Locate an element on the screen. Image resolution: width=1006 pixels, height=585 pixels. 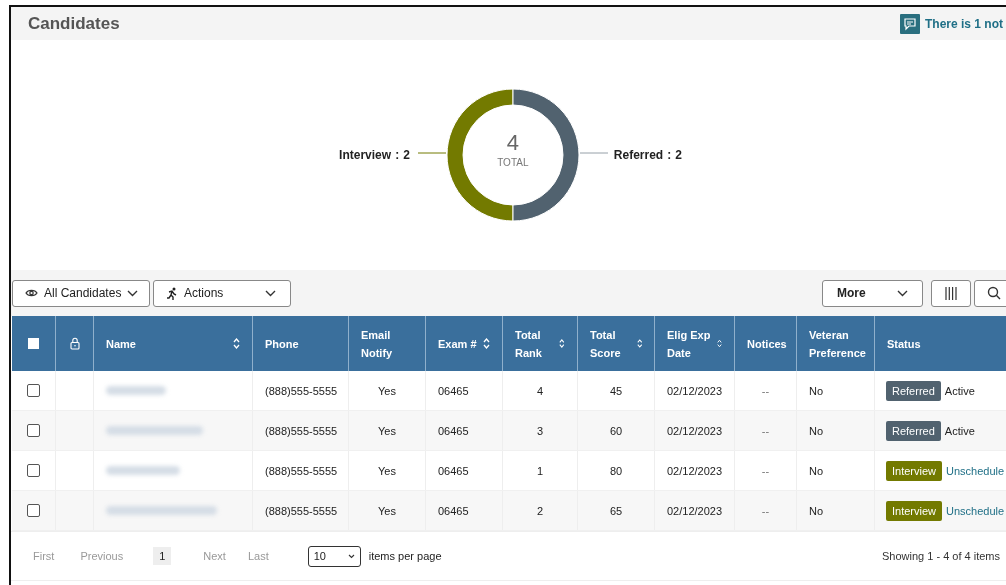
eye-icon is located at coordinates (31, 293).